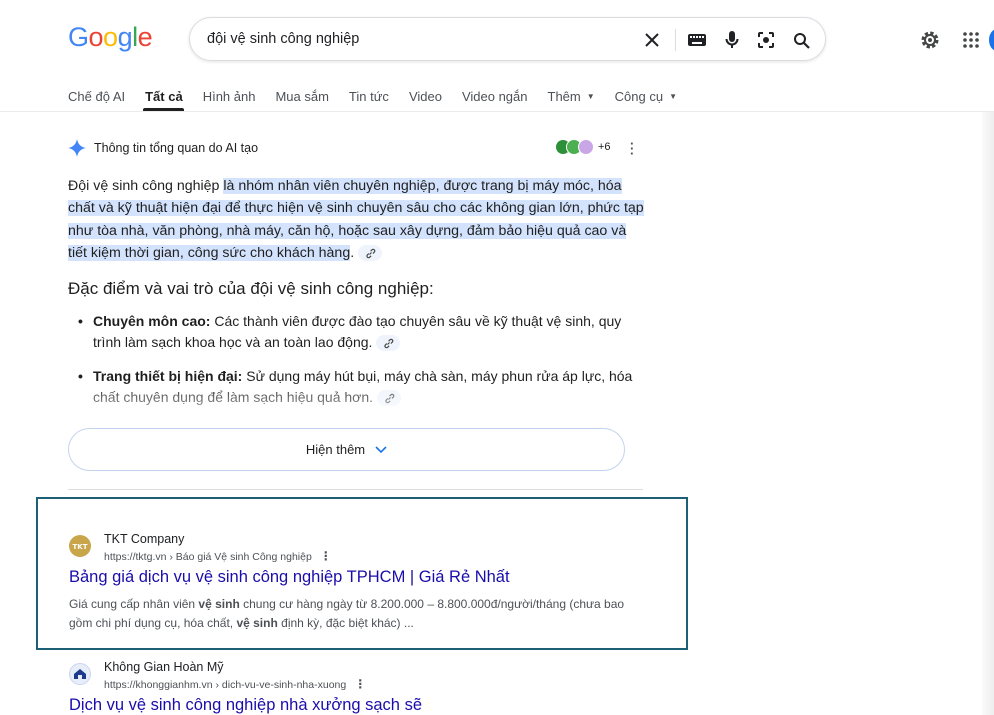 Image resolution: width=994 pixels, height=715 pixels. I want to click on ai-overview-header: Thông tin tổng quan do AI tạo, so click(163, 148).